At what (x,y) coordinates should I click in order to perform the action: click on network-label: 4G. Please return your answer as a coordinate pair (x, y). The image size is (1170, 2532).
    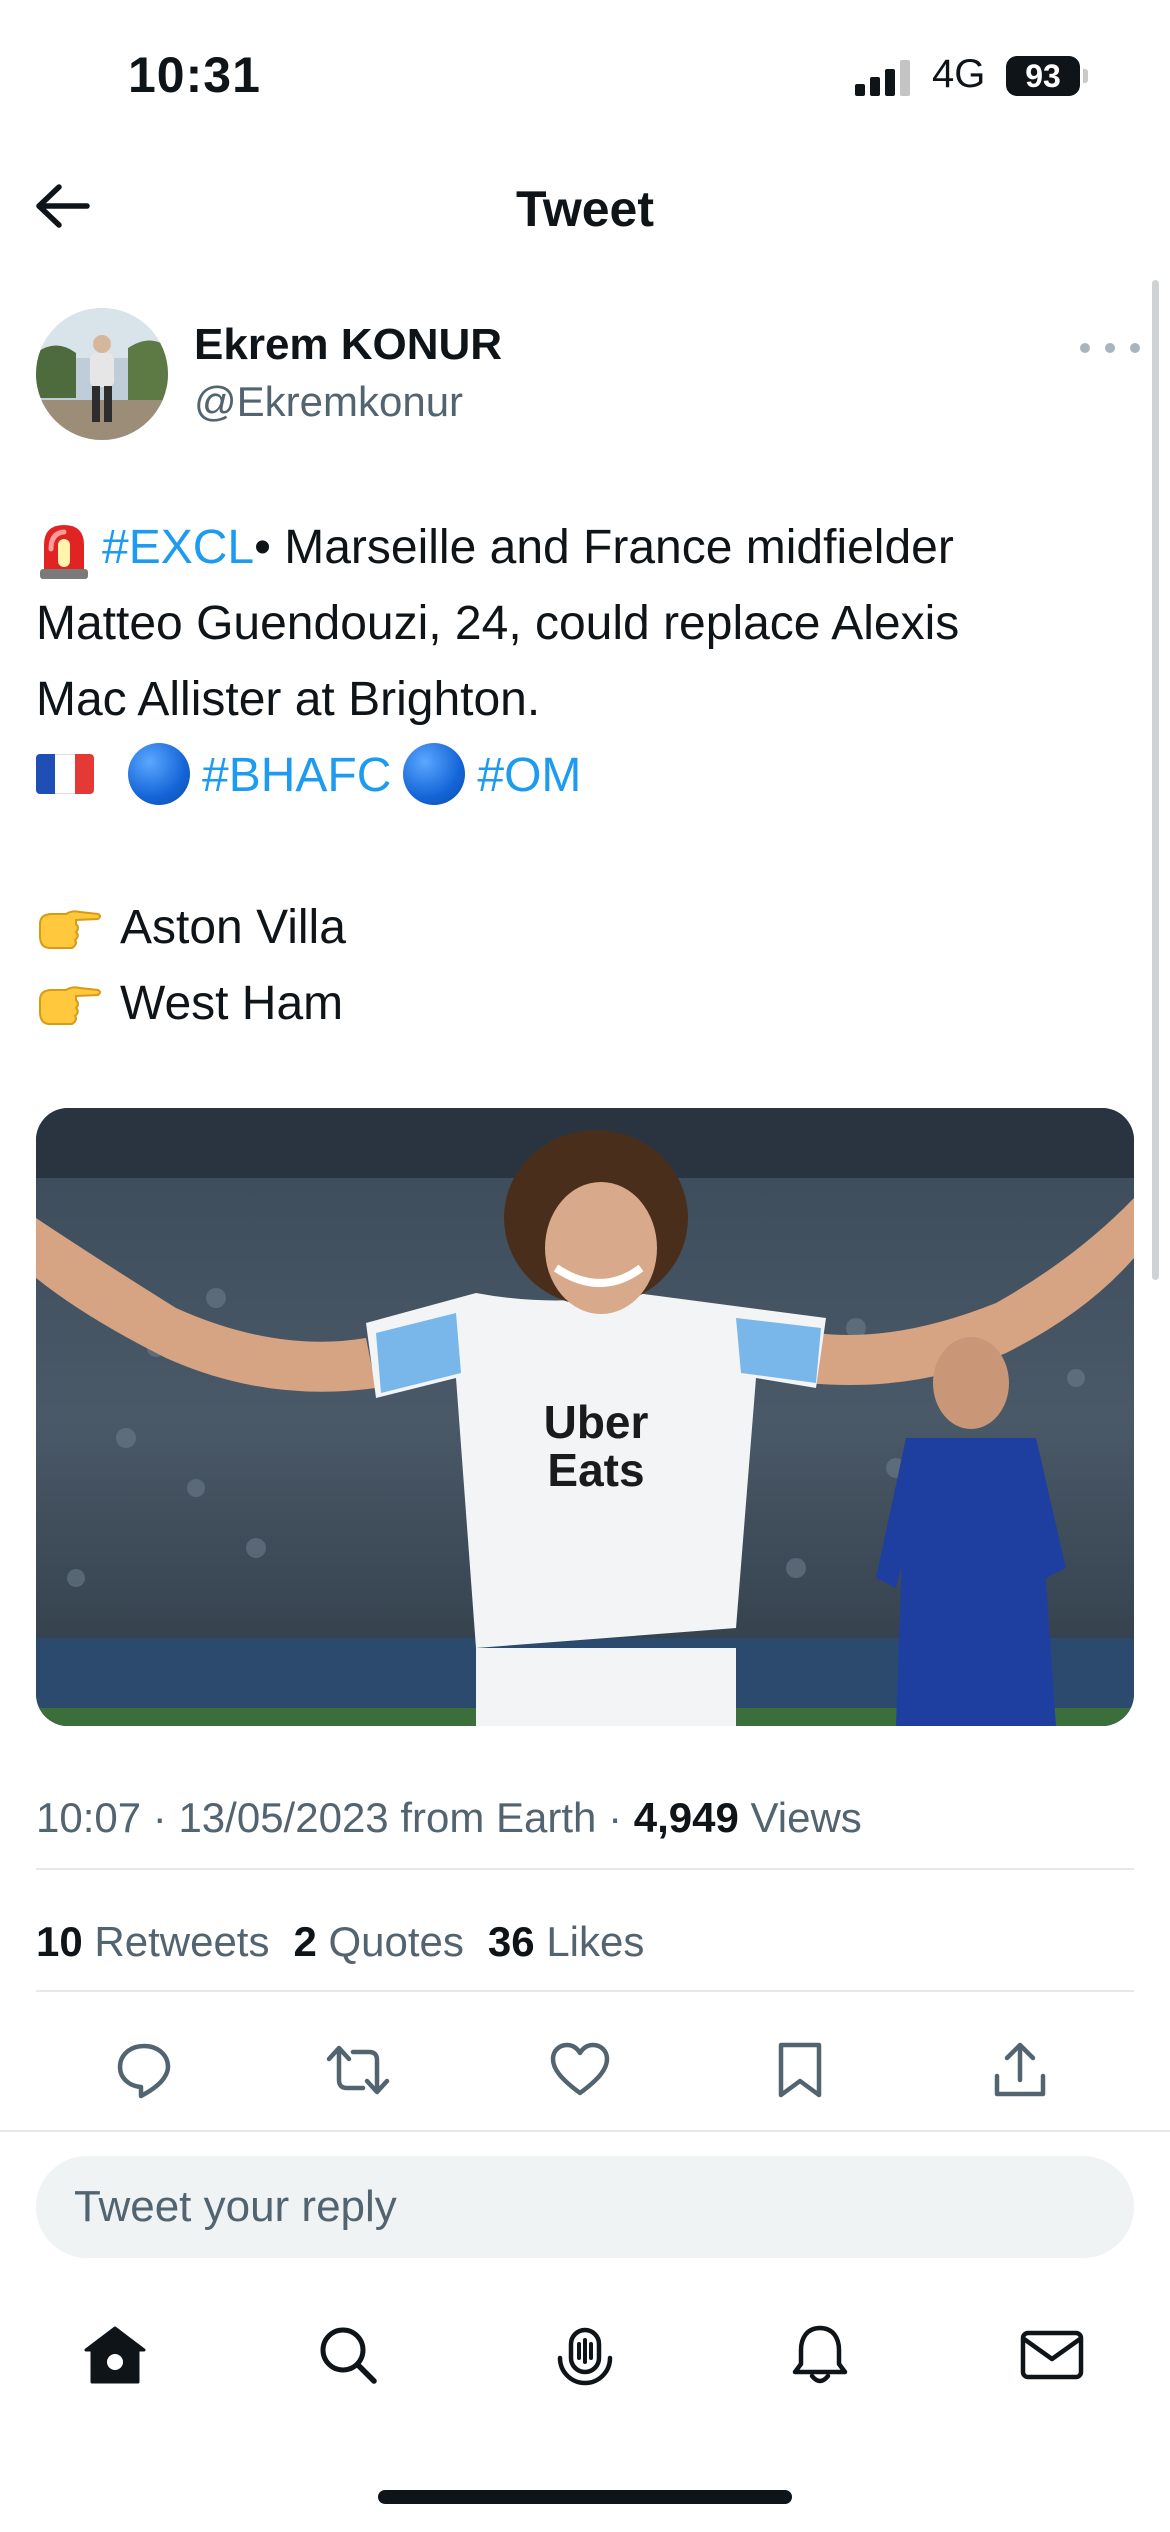
    Looking at the image, I should click on (959, 74).